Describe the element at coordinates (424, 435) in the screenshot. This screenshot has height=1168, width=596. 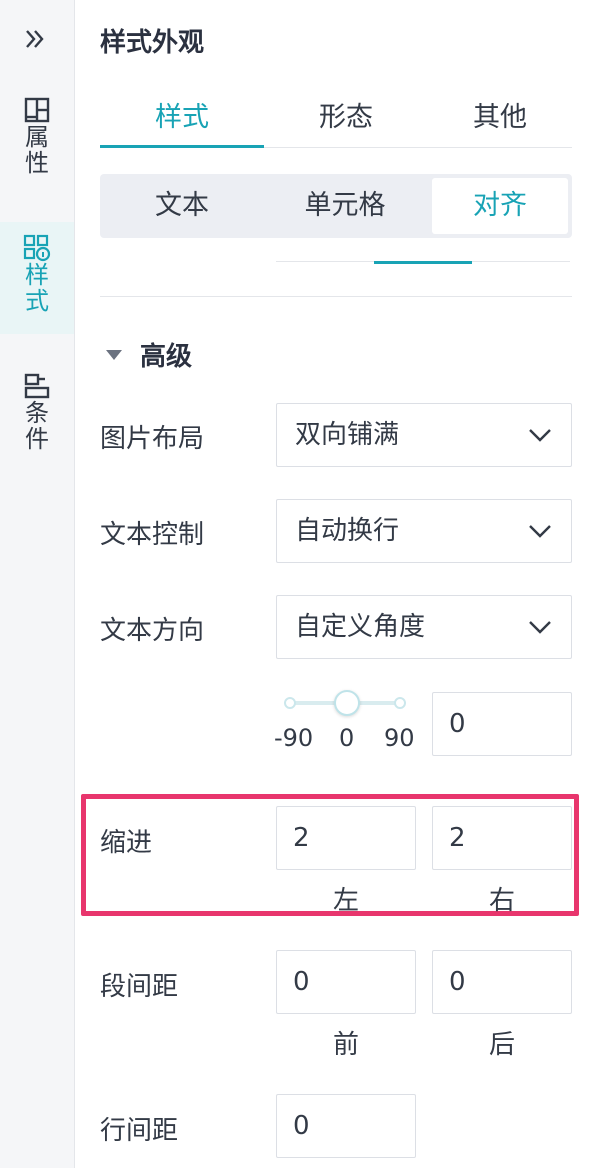
I see `image-layout-select: 双向铺满` at that location.